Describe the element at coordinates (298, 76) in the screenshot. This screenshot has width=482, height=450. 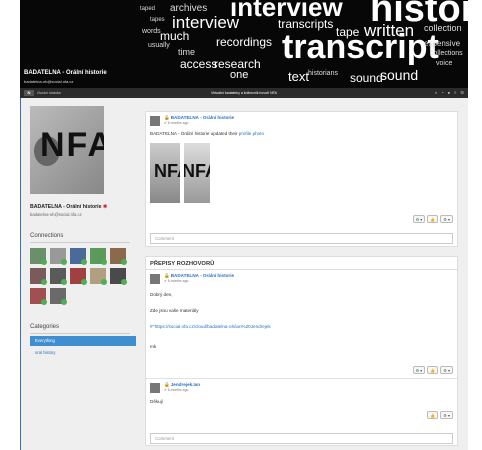
I see `wordcloud-word: text` at that location.